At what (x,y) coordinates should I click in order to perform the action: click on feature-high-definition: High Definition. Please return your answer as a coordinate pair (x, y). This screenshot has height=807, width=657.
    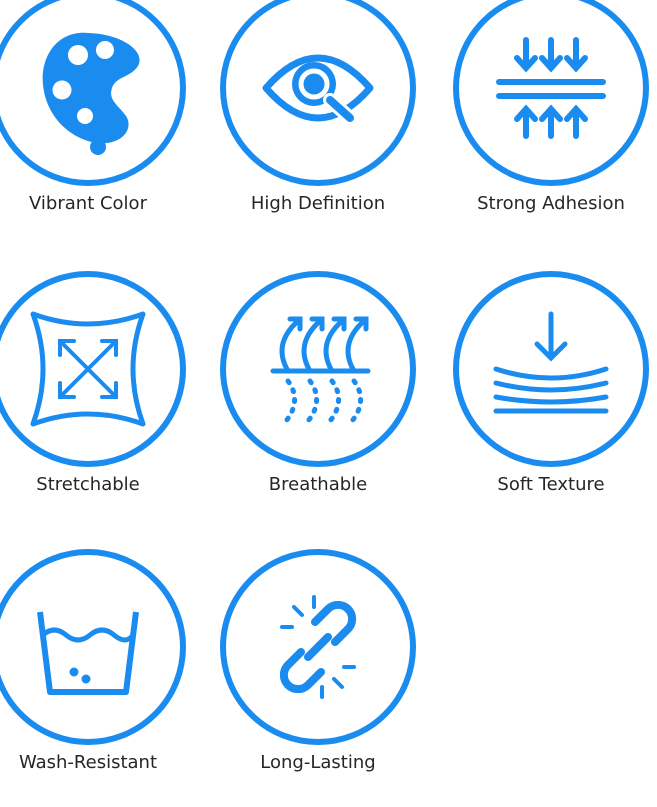
    Looking at the image, I should click on (318, 124).